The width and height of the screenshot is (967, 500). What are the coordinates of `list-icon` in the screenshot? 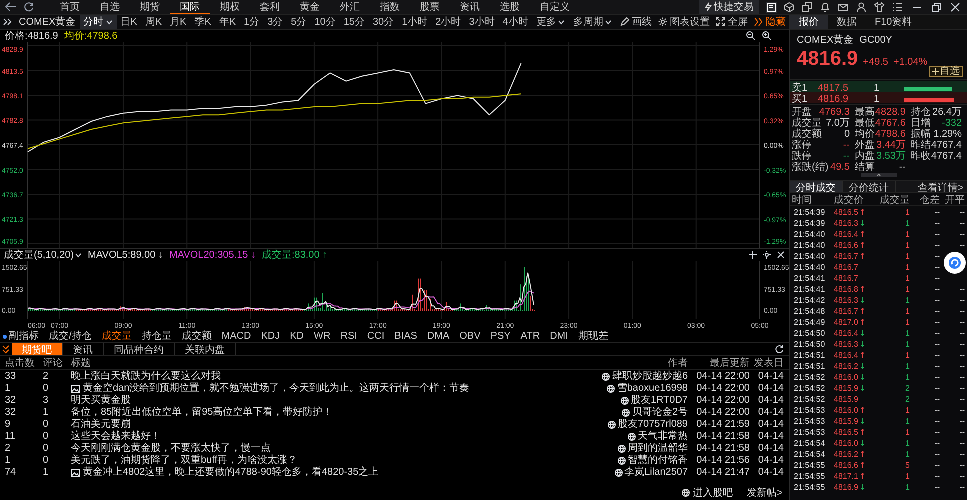 It's located at (897, 7).